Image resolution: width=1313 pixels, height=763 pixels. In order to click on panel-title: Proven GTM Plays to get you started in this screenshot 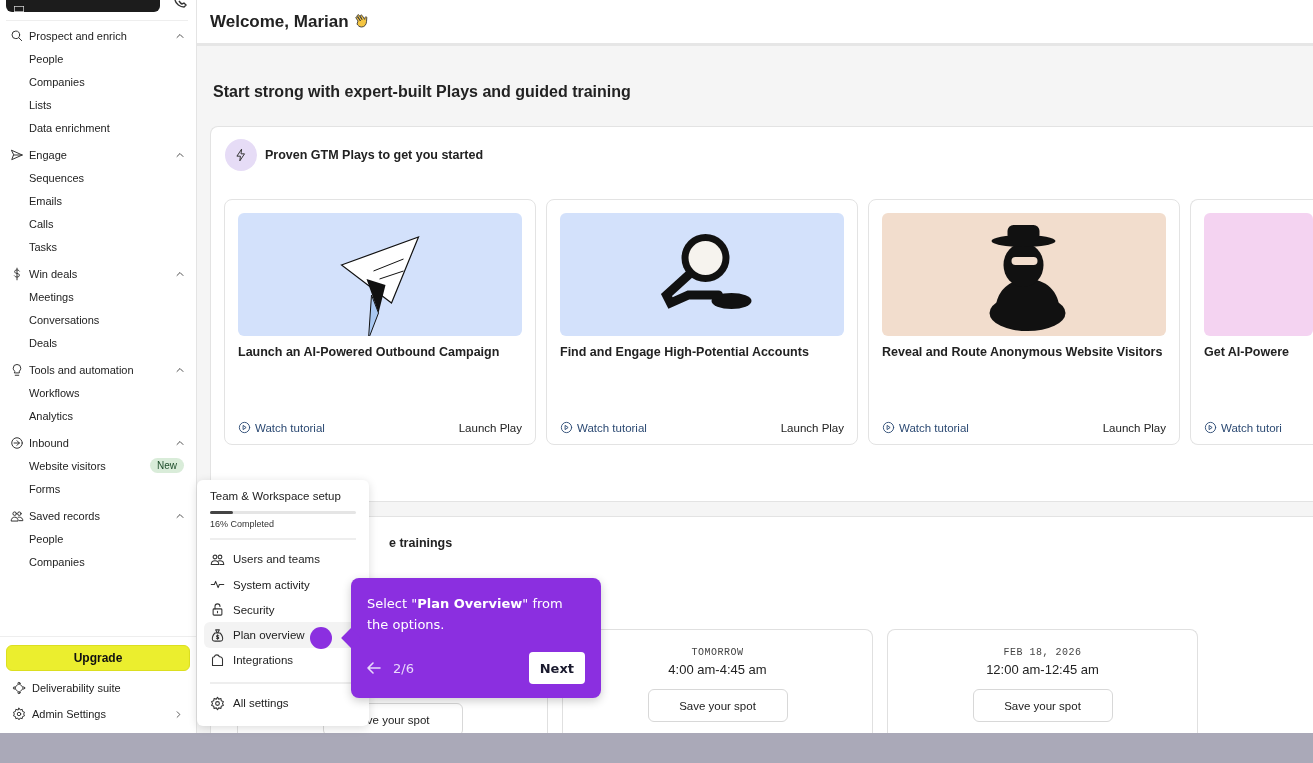, I will do `click(374, 155)`.